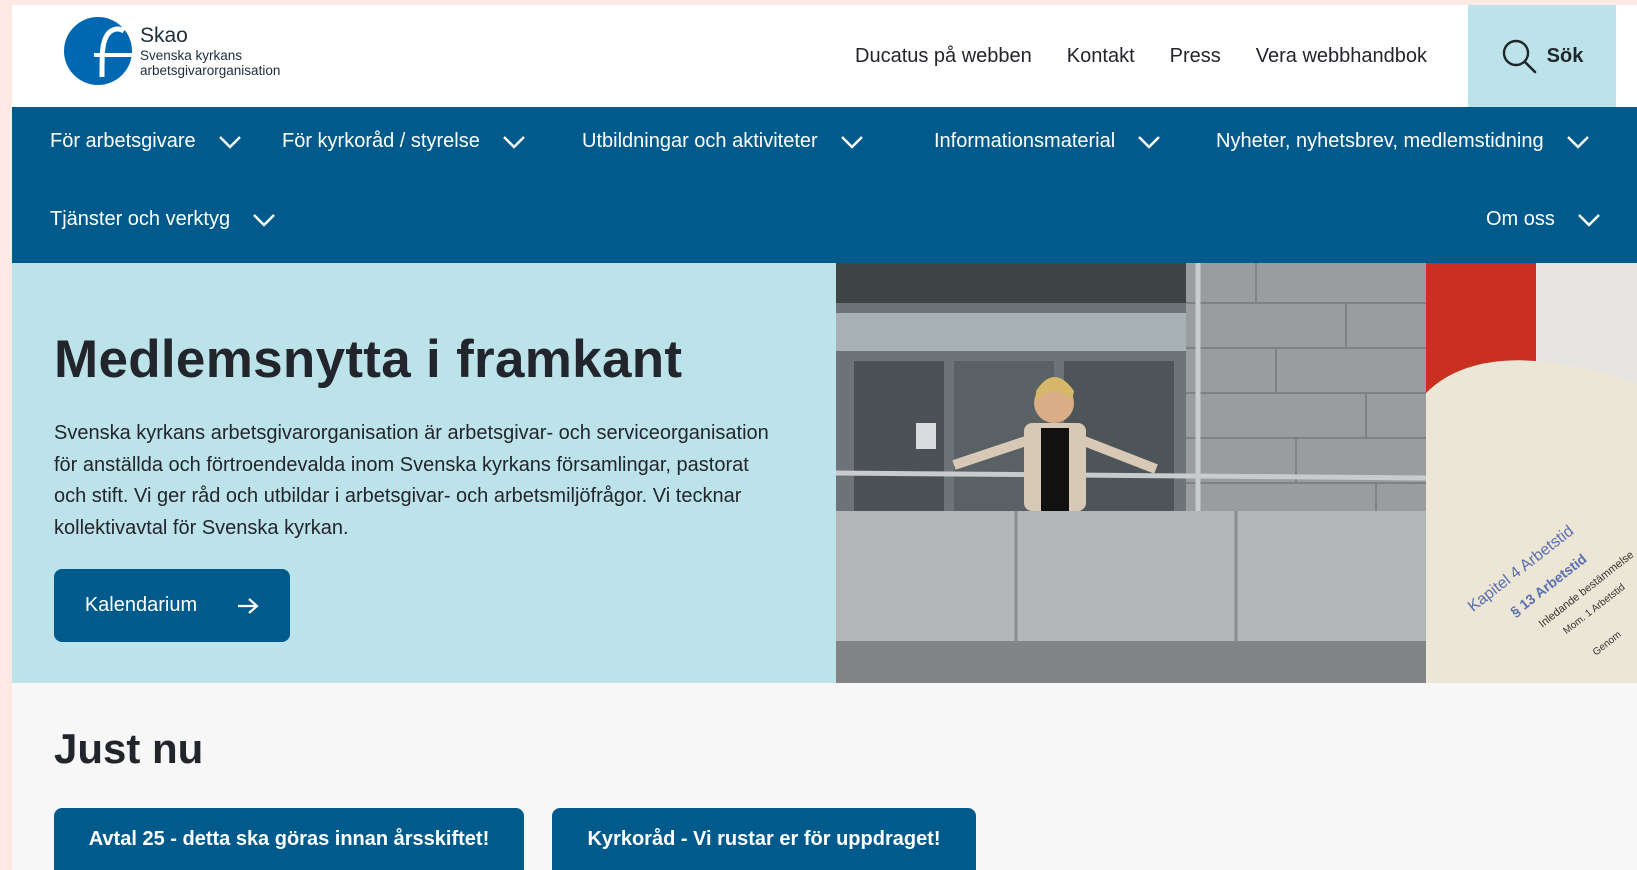 This screenshot has width=1637, height=870. I want to click on nav-item-utbildningar: Utbildningar och aktiviteter, so click(723, 141).